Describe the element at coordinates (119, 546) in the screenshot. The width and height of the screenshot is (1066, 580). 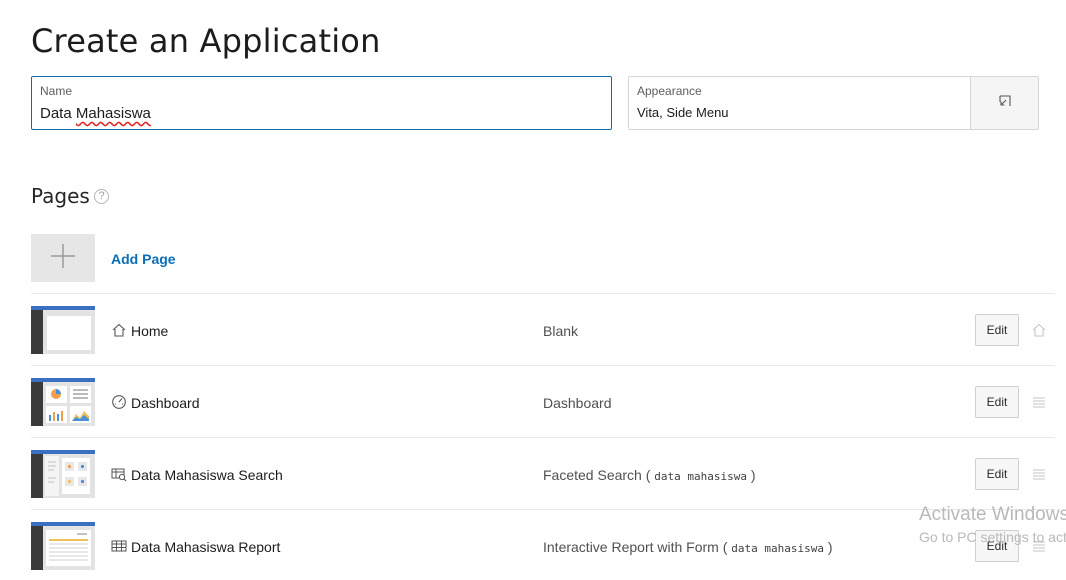
I see `table-icon` at that location.